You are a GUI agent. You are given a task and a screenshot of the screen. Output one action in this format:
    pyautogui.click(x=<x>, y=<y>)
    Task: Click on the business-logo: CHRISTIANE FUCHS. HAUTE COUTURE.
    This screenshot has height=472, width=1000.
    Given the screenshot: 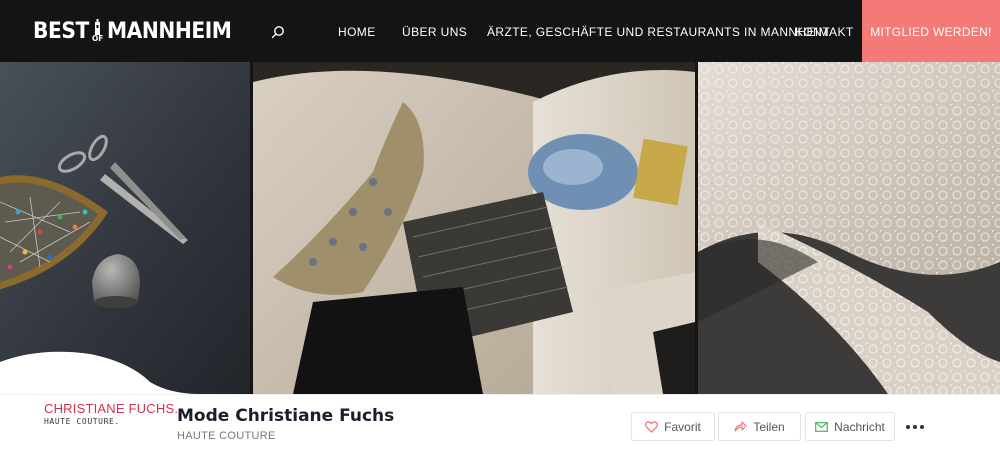 What is the action you would take?
    pyautogui.click(x=111, y=413)
    